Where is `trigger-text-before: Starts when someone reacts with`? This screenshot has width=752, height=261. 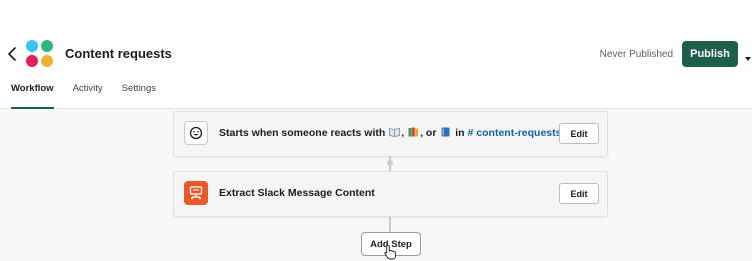
trigger-text-before: Starts when someone reacts with is located at coordinates (302, 133).